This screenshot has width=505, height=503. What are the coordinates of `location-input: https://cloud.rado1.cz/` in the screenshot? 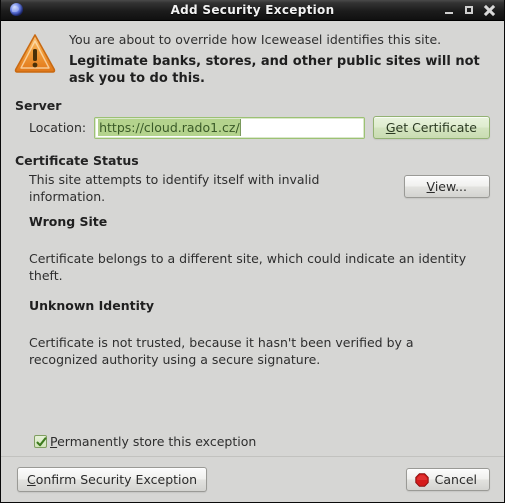 It's located at (229, 127).